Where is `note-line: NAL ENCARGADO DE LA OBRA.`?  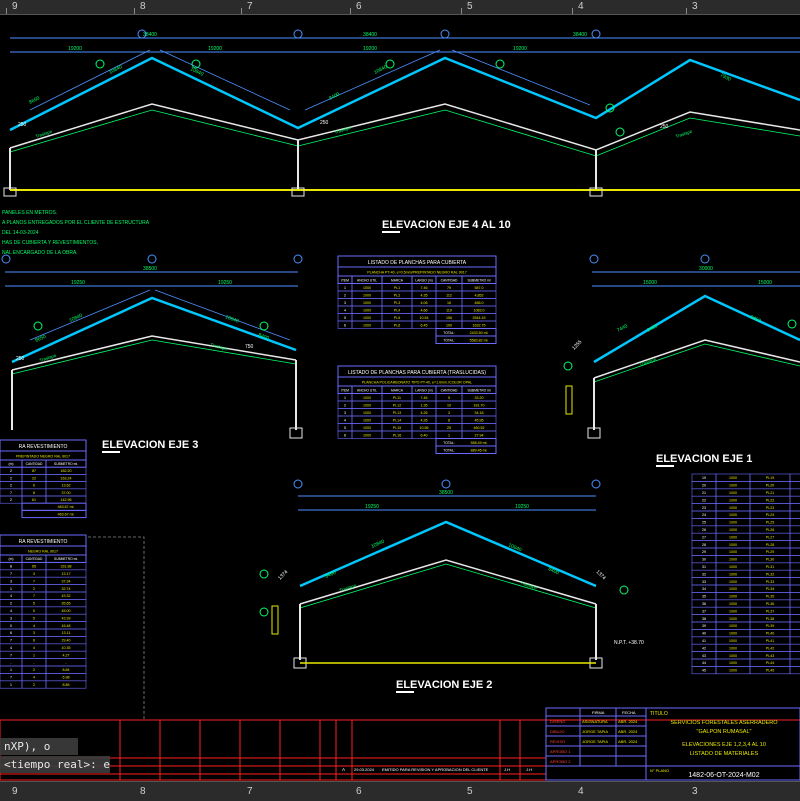 note-line: NAL ENCARGADO DE LA OBRA. is located at coordinates (40, 253).